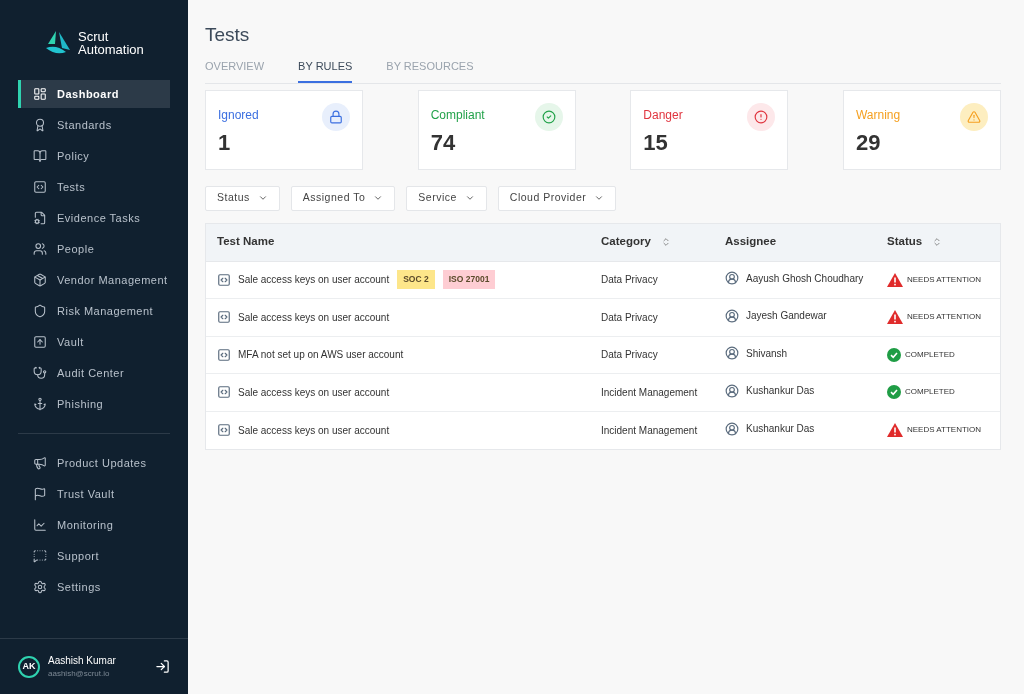 This screenshot has width=1024, height=694. Describe the element at coordinates (446, 198) in the screenshot. I see `filter-dropdown: Service` at that location.